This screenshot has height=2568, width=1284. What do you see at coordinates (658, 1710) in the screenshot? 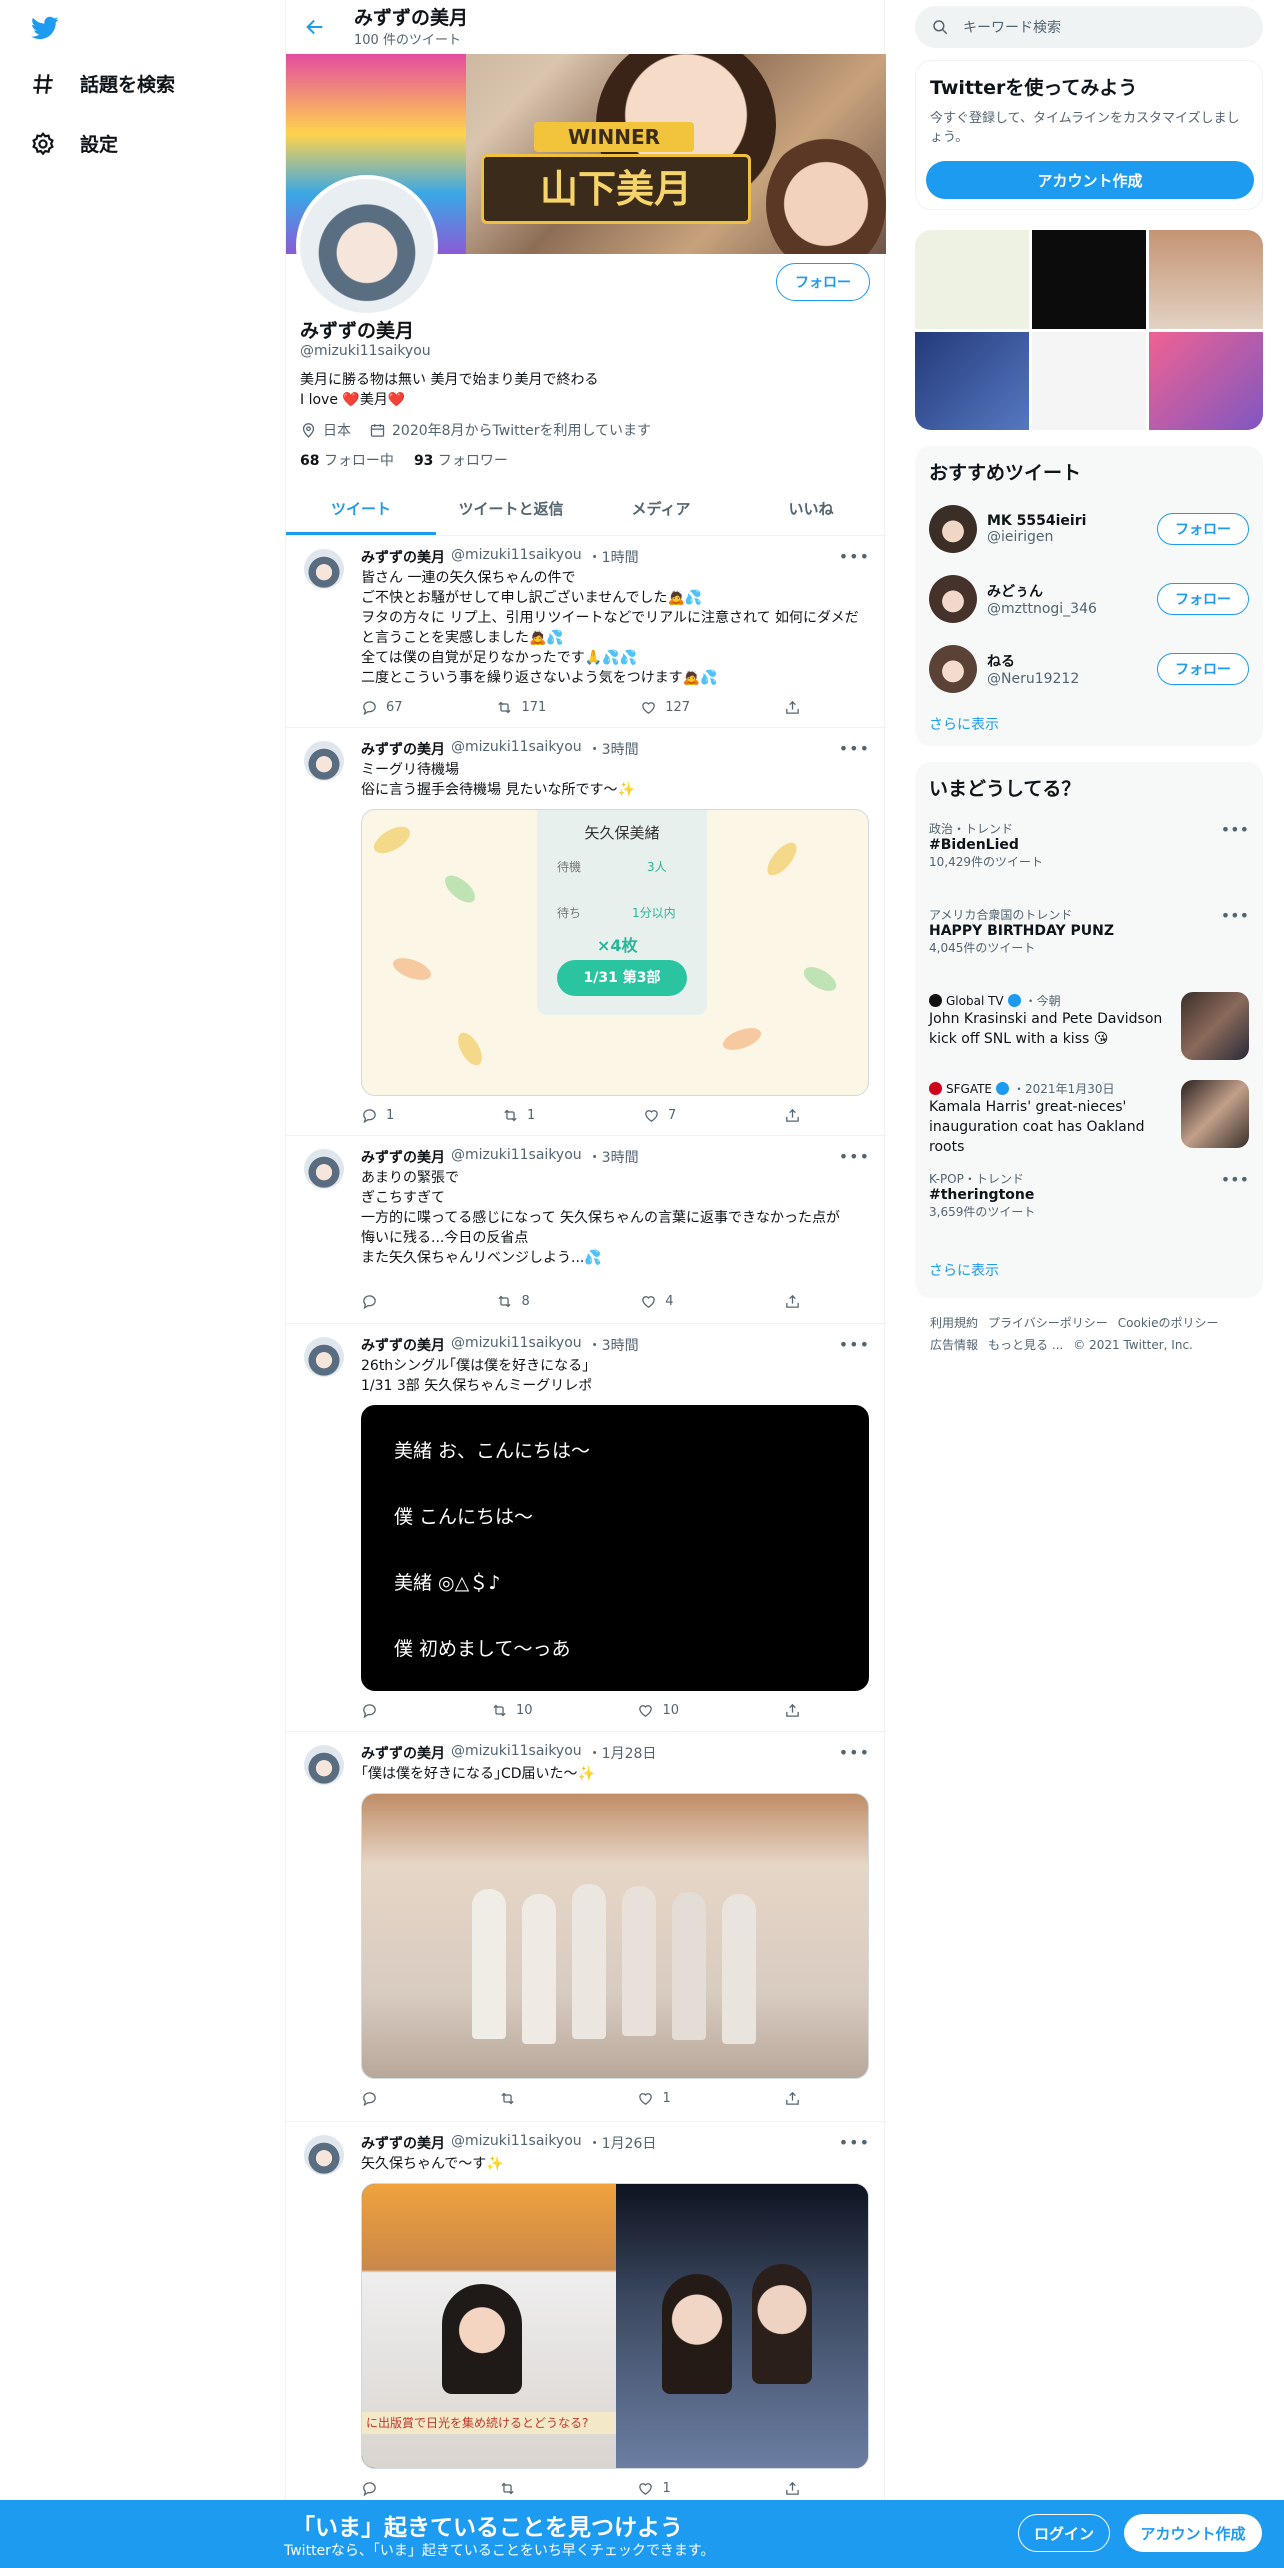
I see `like-button: 10` at bounding box center [658, 1710].